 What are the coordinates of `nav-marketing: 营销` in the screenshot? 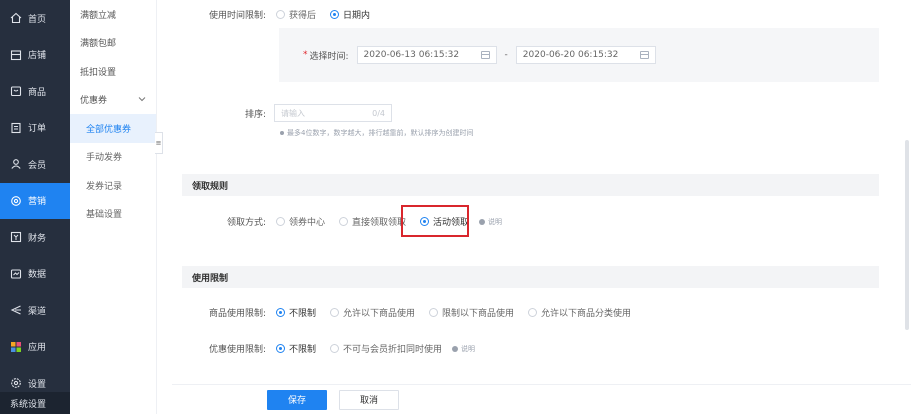 It's located at (35, 200).